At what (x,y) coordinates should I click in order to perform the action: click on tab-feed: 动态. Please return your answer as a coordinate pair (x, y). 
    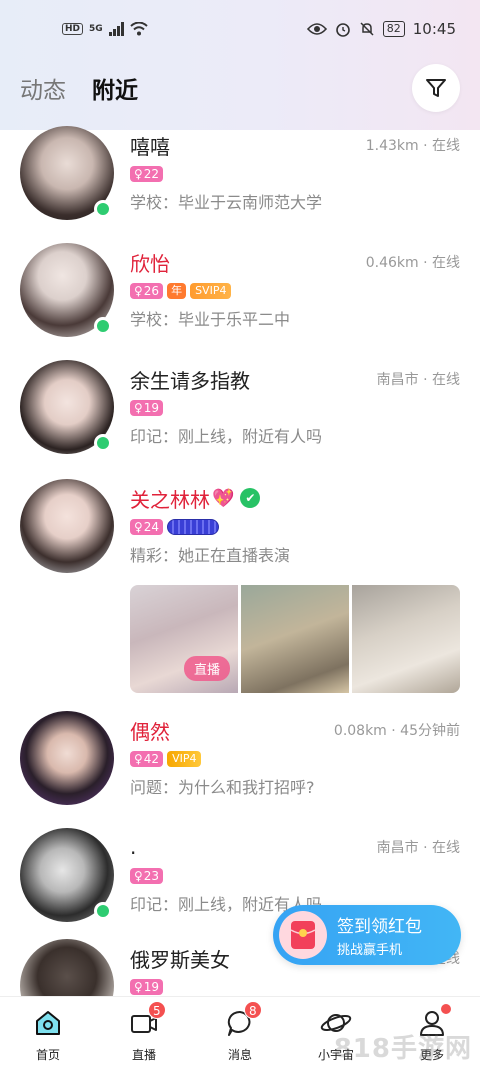
    Looking at the image, I should click on (43, 88).